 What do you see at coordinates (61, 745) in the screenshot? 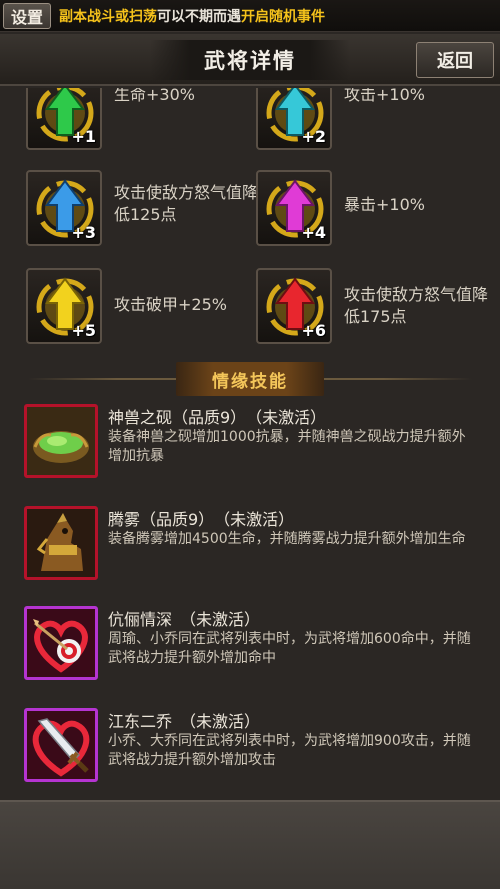
I see `heart-sword-icon` at bounding box center [61, 745].